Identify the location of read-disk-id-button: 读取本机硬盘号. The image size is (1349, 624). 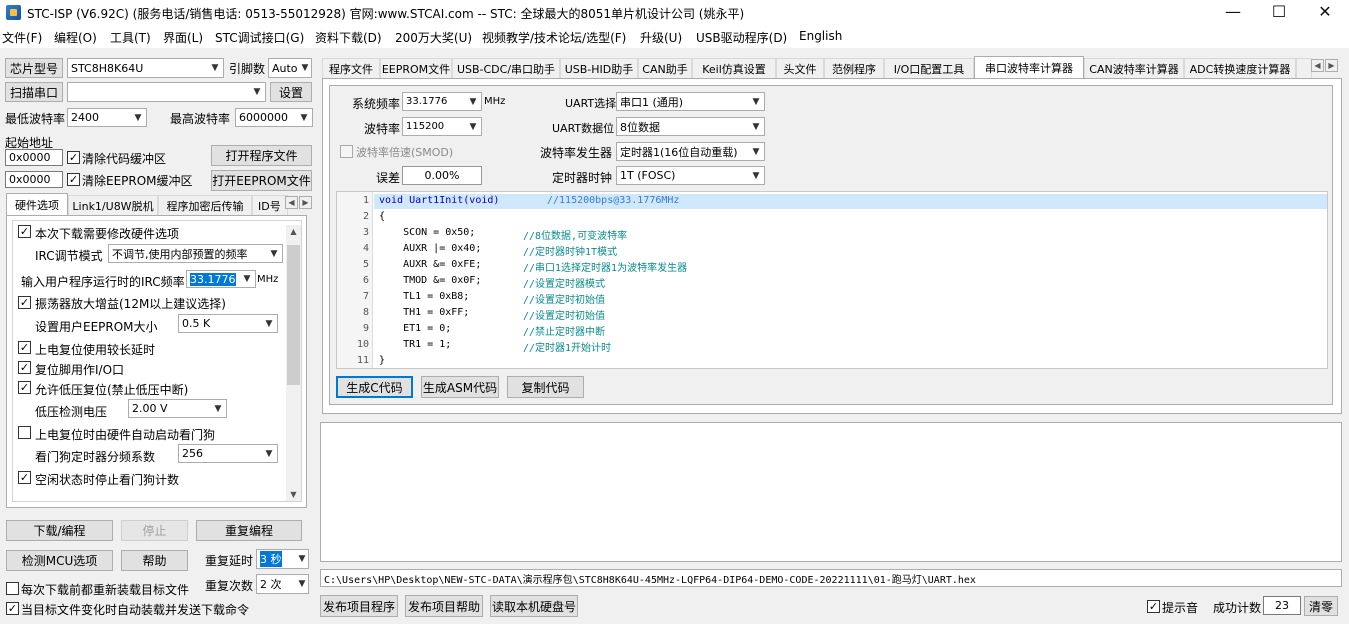
(534, 606).